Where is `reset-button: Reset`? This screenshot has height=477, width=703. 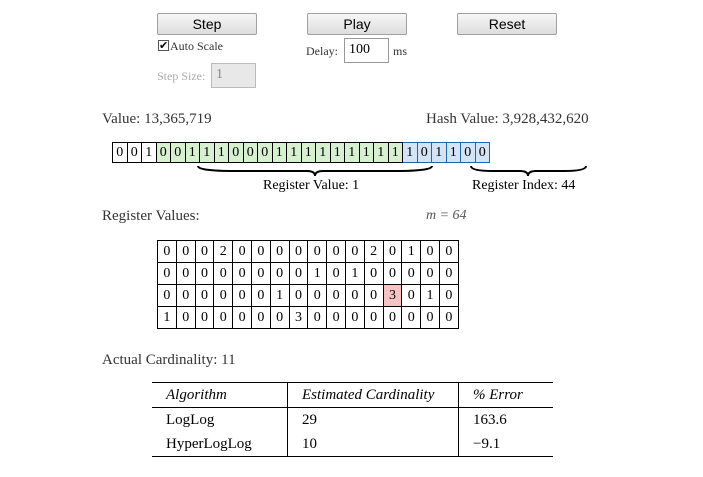 reset-button: Reset is located at coordinates (507, 24).